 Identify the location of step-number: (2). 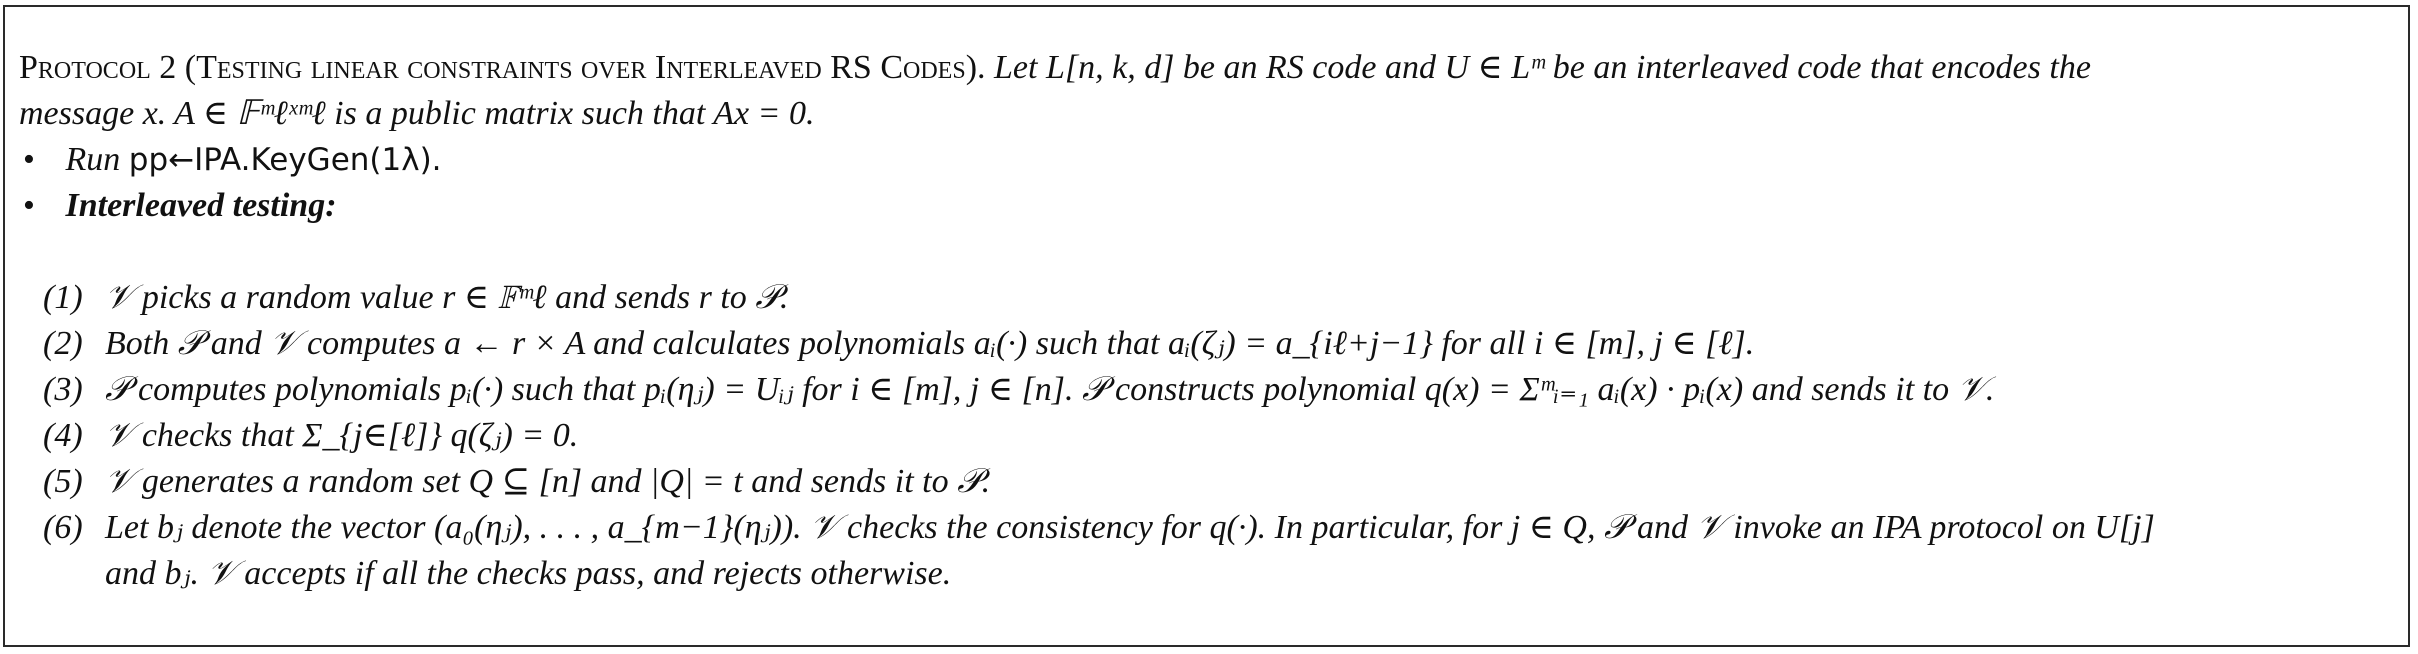
(63, 343).